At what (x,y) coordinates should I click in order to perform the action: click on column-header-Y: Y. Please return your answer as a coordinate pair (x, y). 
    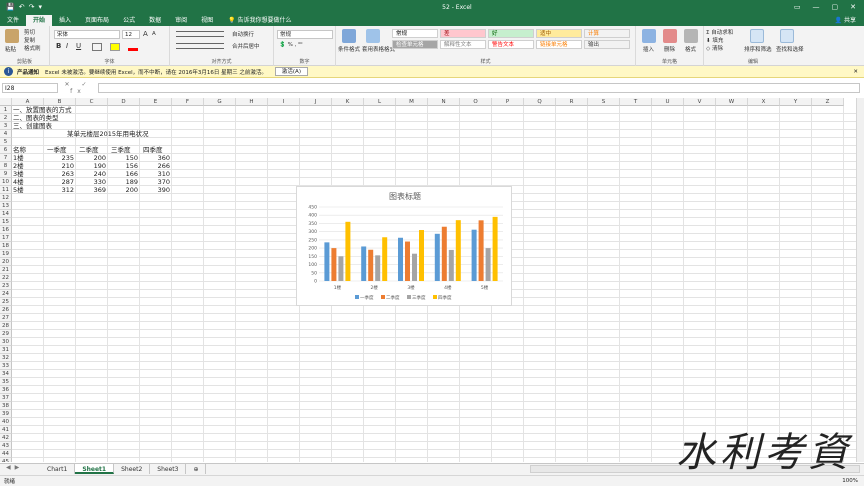
    Looking at the image, I should click on (796, 102).